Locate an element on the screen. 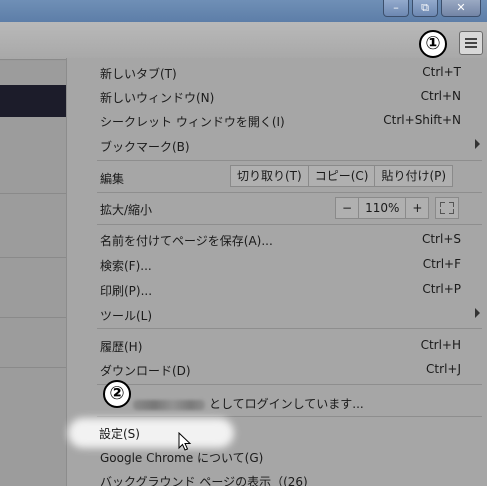  menu-item-label: ダウンロード(D) is located at coordinates (145, 371).